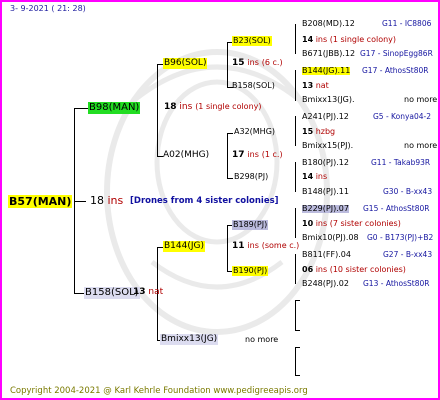  Describe the element at coordinates (328, 100) in the screenshot. I see `gen4-queen: Bmixx13(JG).` at that location.